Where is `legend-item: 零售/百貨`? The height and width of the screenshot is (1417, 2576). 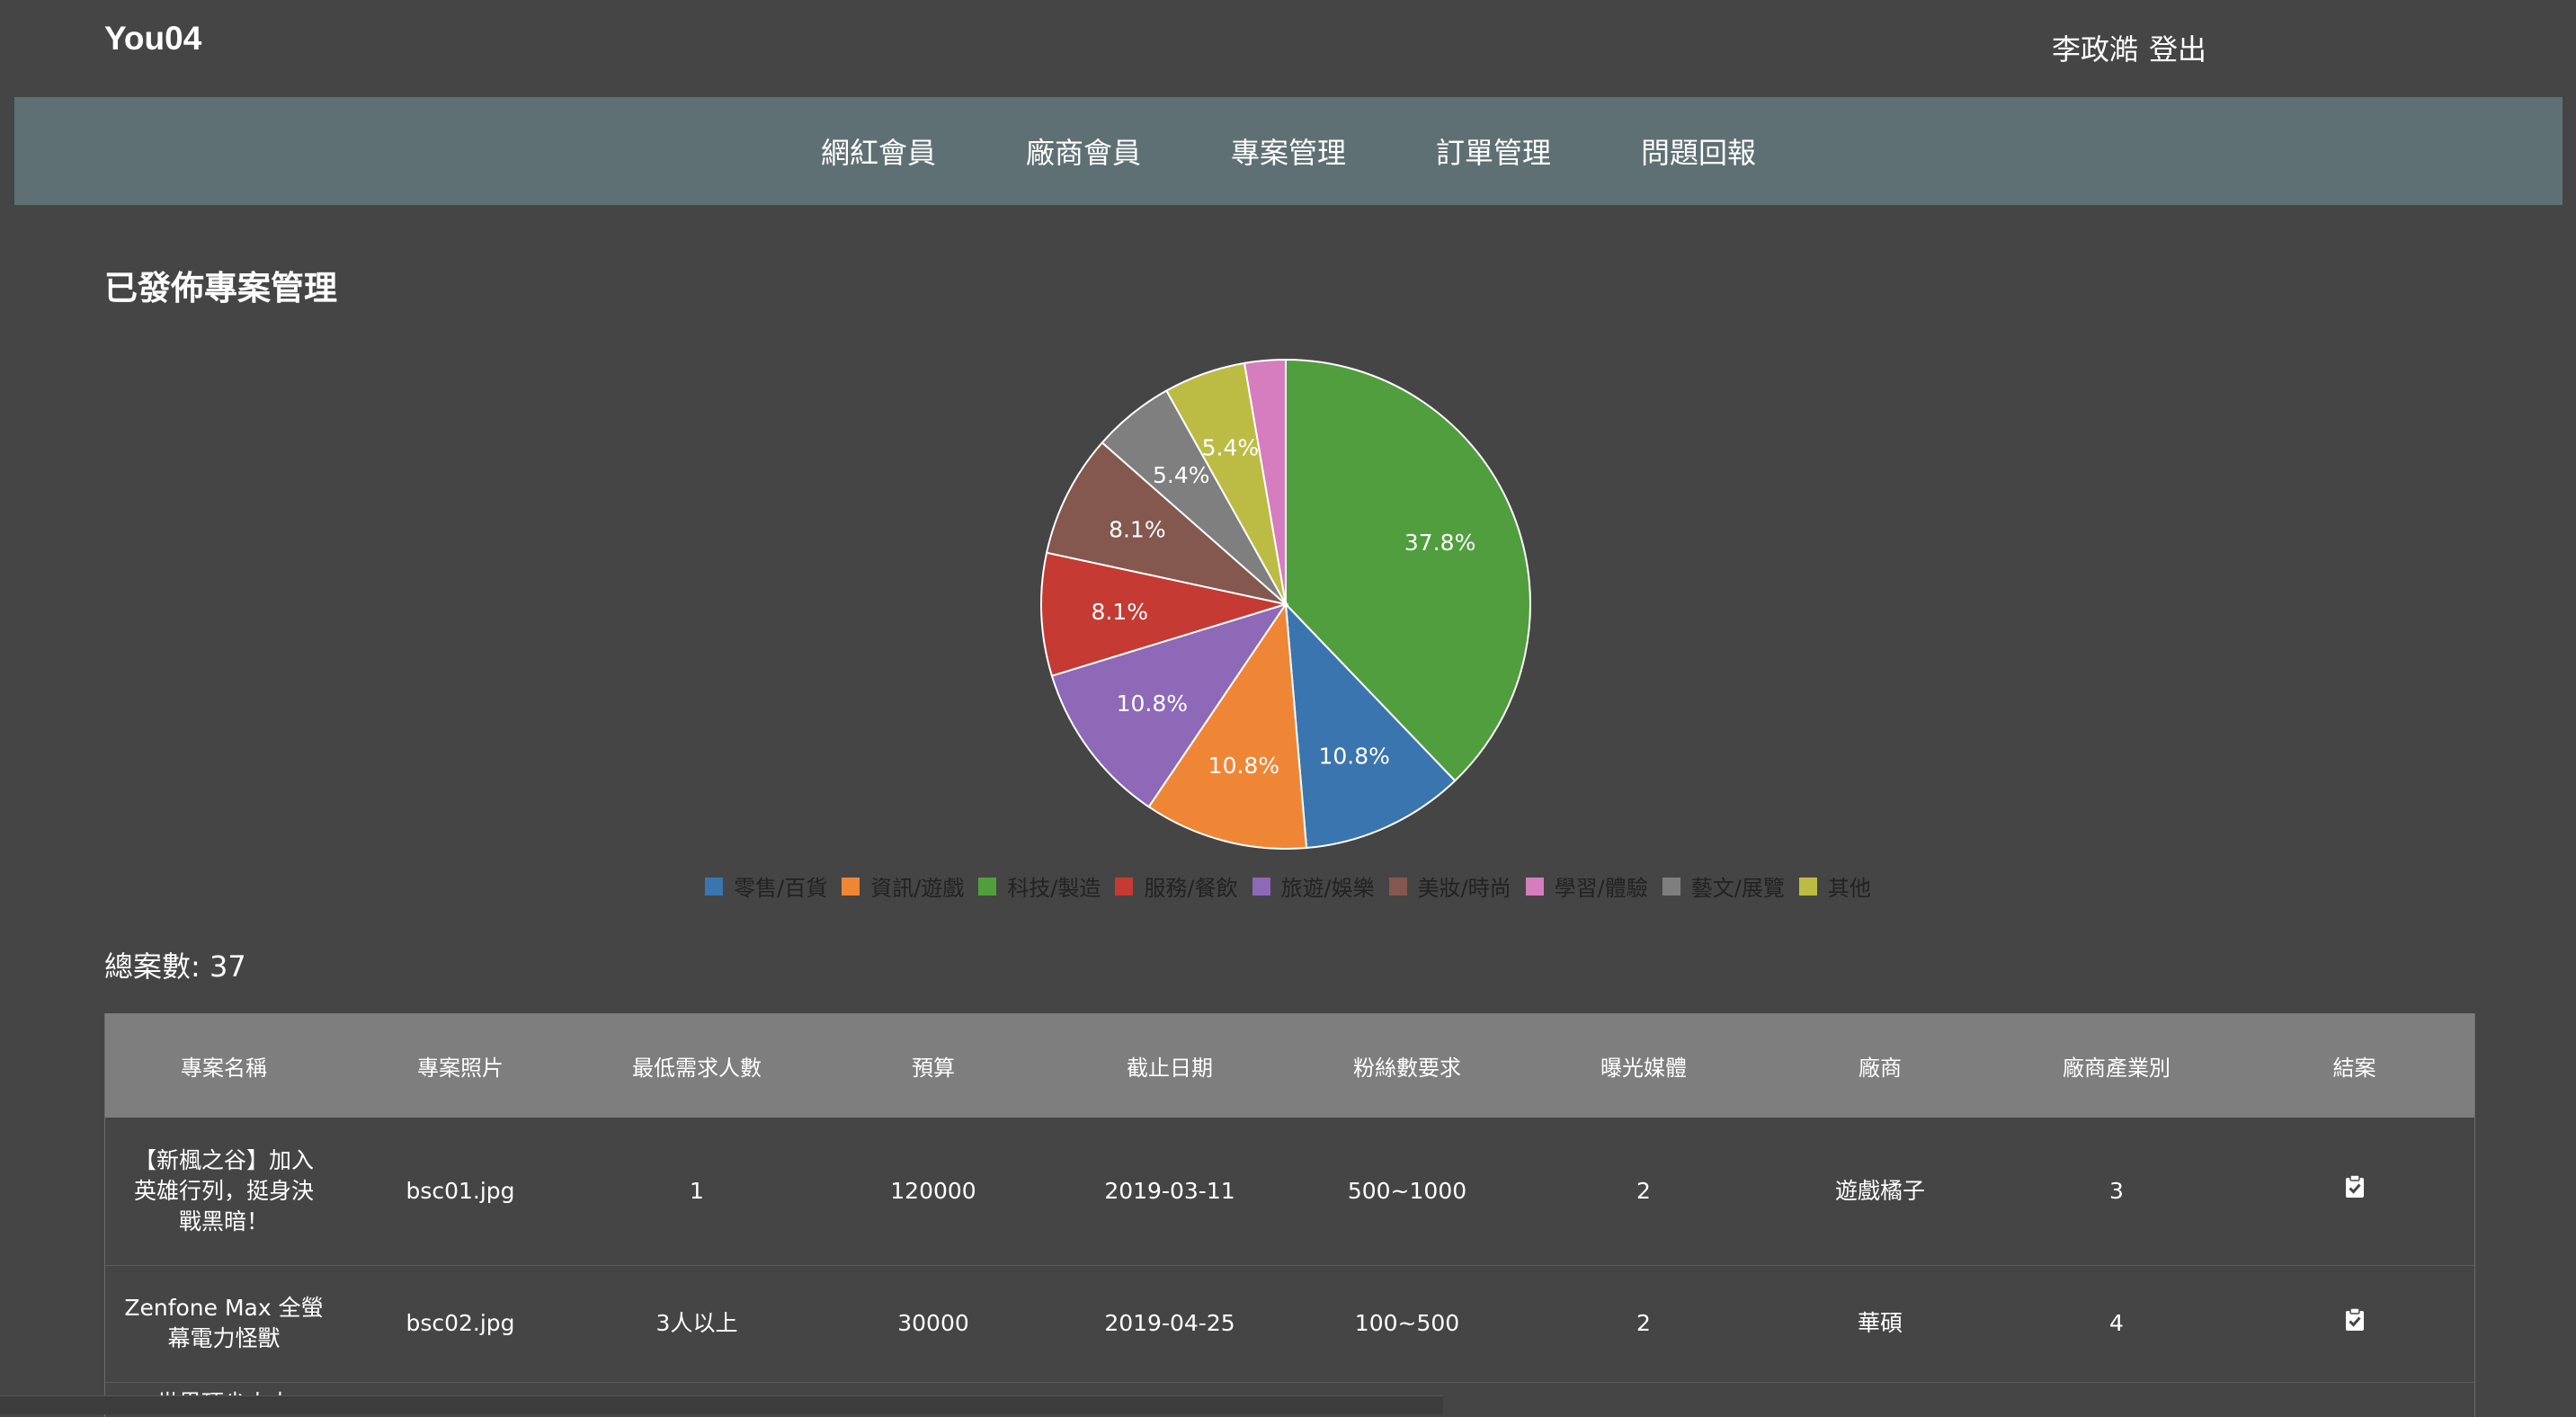
legend-item: 零售/百貨 is located at coordinates (766, 886).